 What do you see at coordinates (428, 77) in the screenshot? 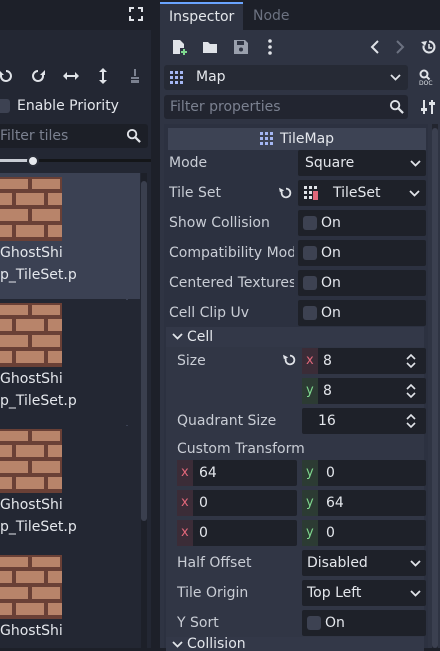
I see `open-docs-button: DOC` at bounding box center [428, 77].